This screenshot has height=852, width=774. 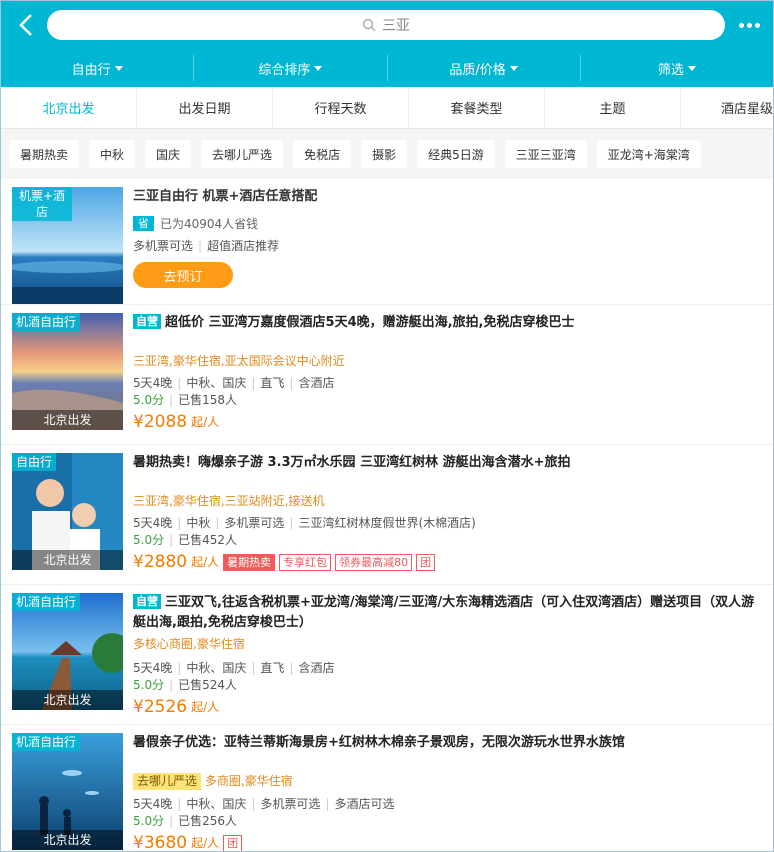 What do you see at coordinates (67, 245) in the screenshot?
I see `product-image: 机票+酒店` at bounding box center [67, 245].